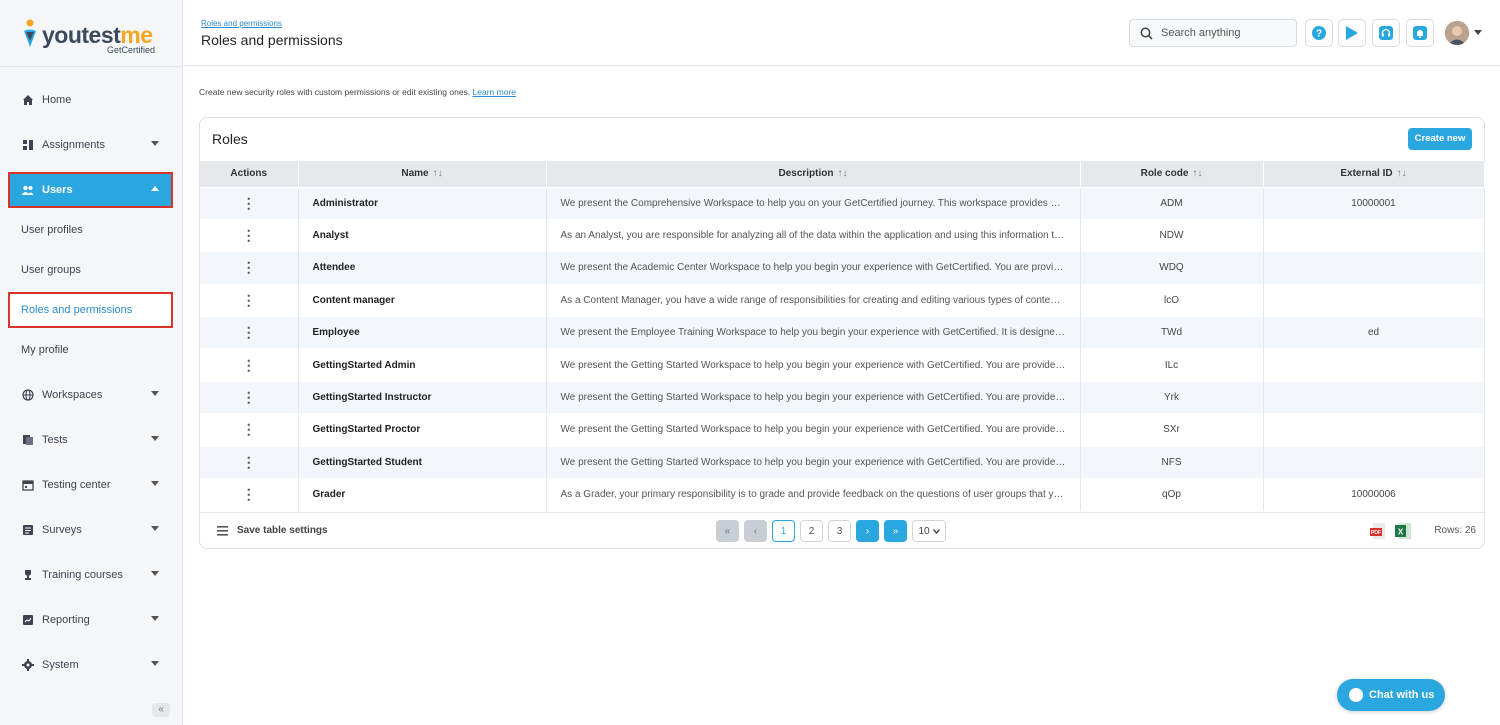 Image resolution: width=1500 pixels, height=725 pixels. I want to click on breadcrumb: Roles and permissions, so click(241, 23).